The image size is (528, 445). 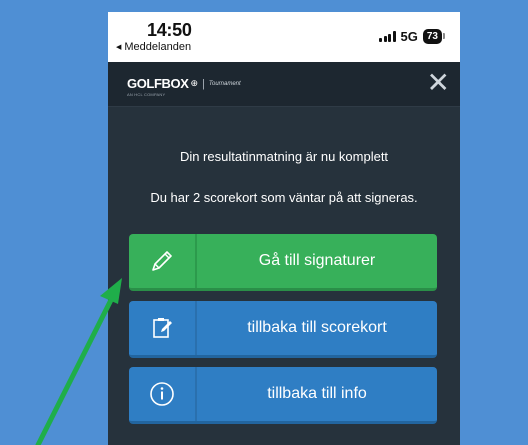 I want to click on golfbox-logo: GOLFBOX ⊕ | Tournament, so click(x=184, y=83).